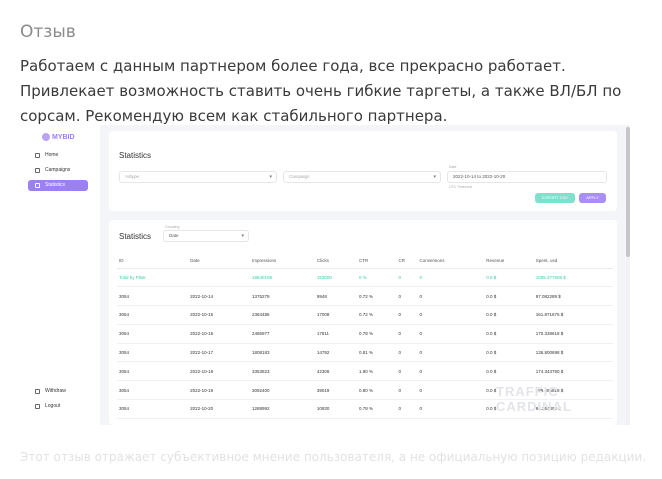  I want to click on table-cell: 0 %, so click(376, 278).